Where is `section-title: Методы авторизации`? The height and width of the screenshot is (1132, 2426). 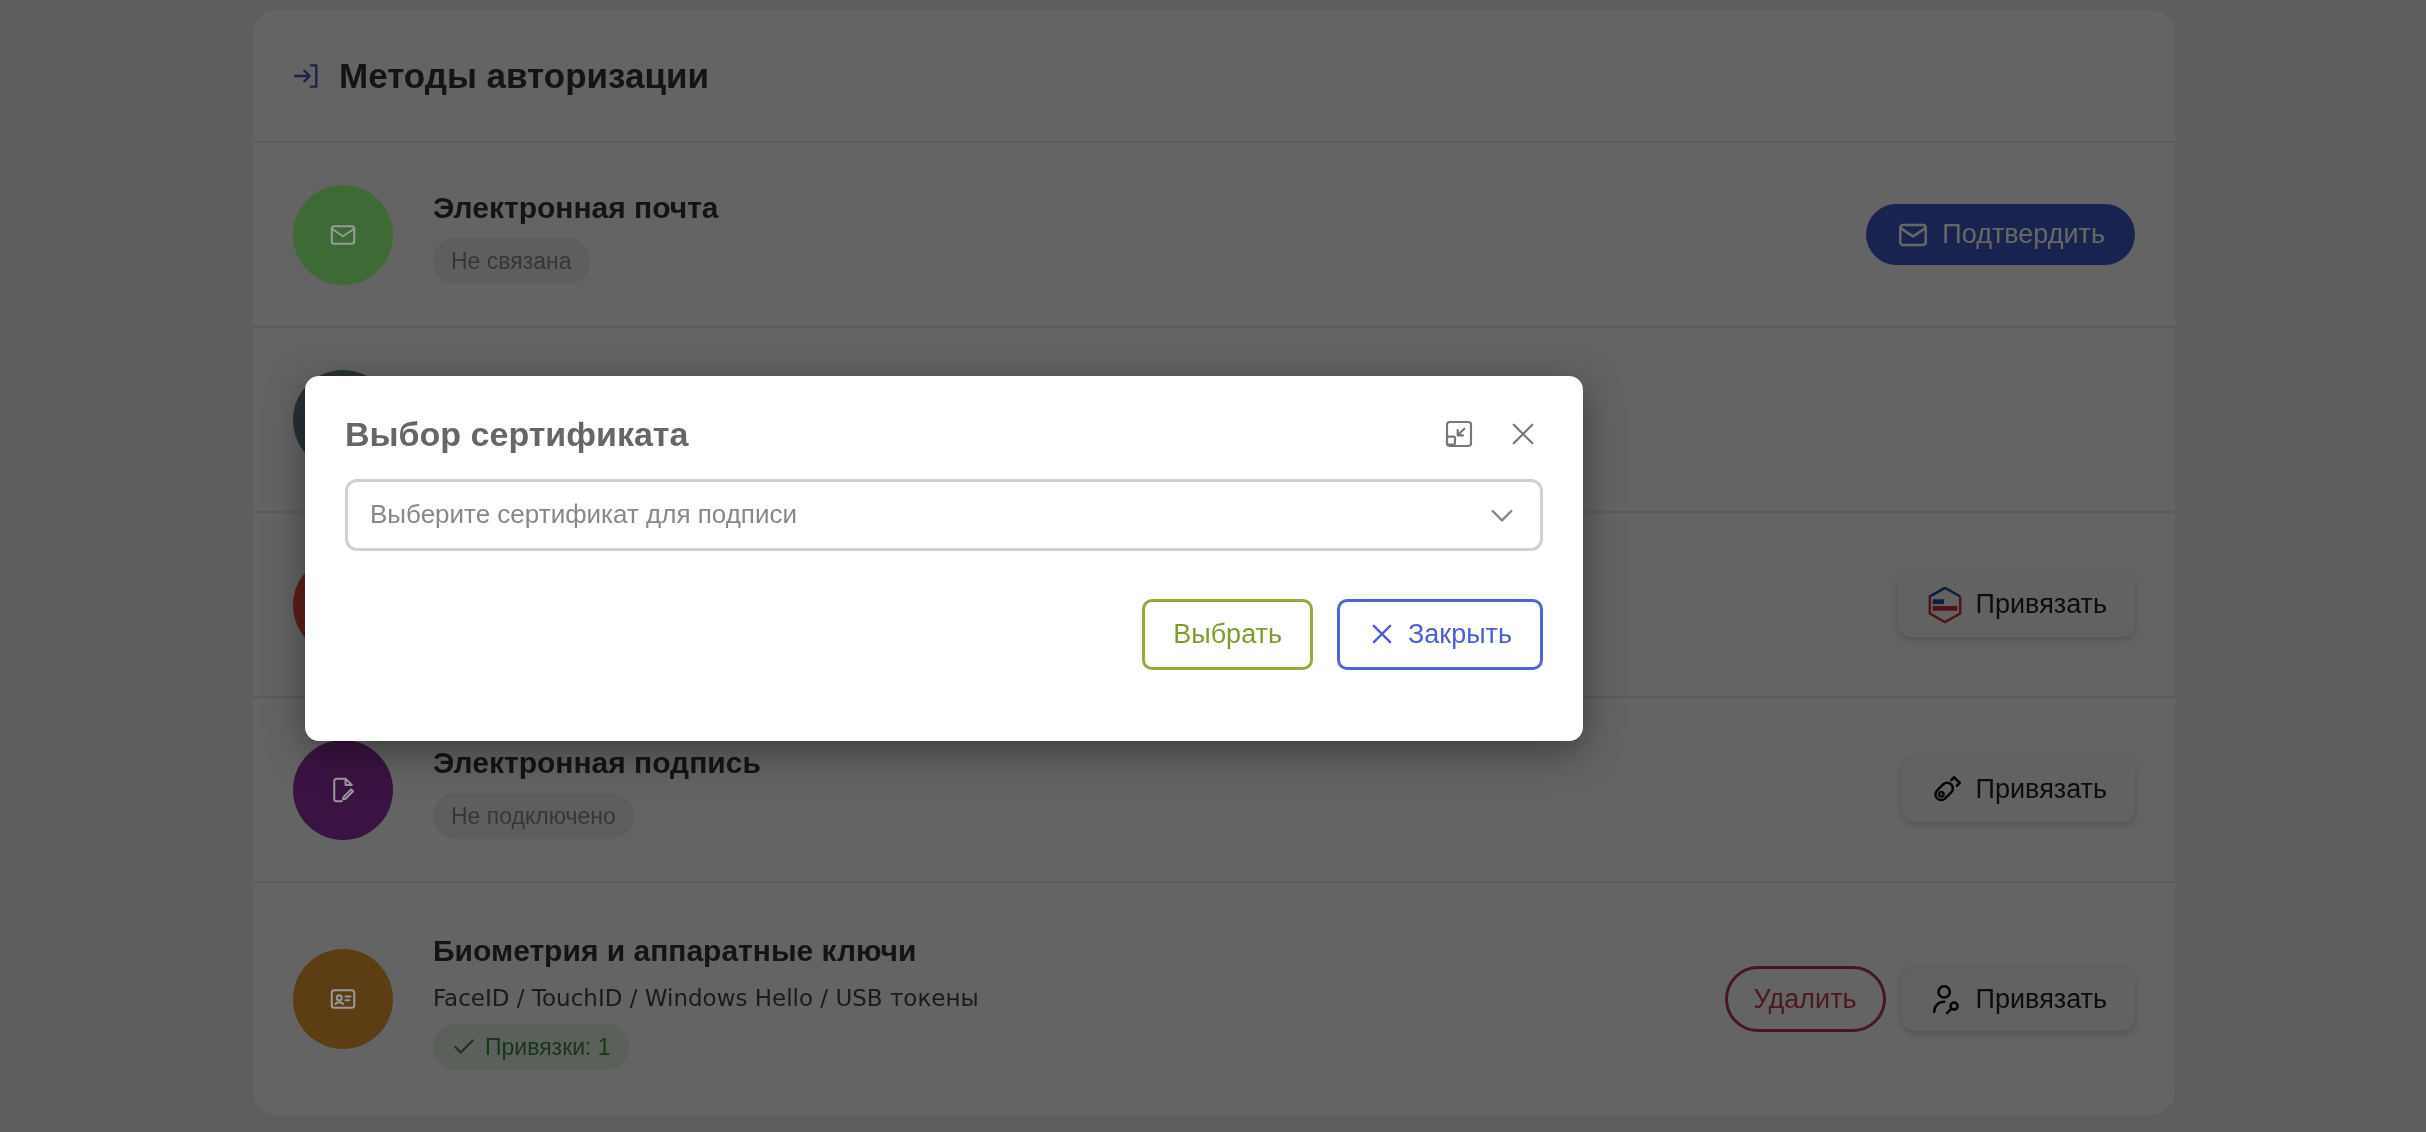 section-title: Методы авторизации is located at coordinates (524, 75).